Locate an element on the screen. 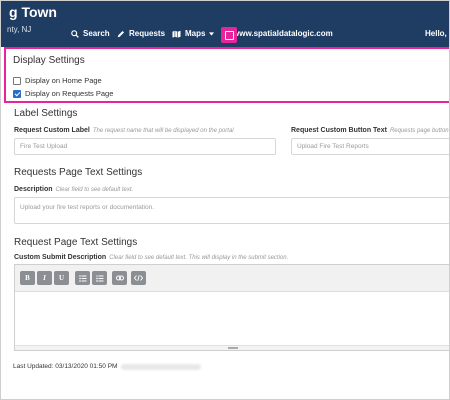 The image size is (450, 400). description-hint: Clear field to see default text. is located at coordinates (94, 190).